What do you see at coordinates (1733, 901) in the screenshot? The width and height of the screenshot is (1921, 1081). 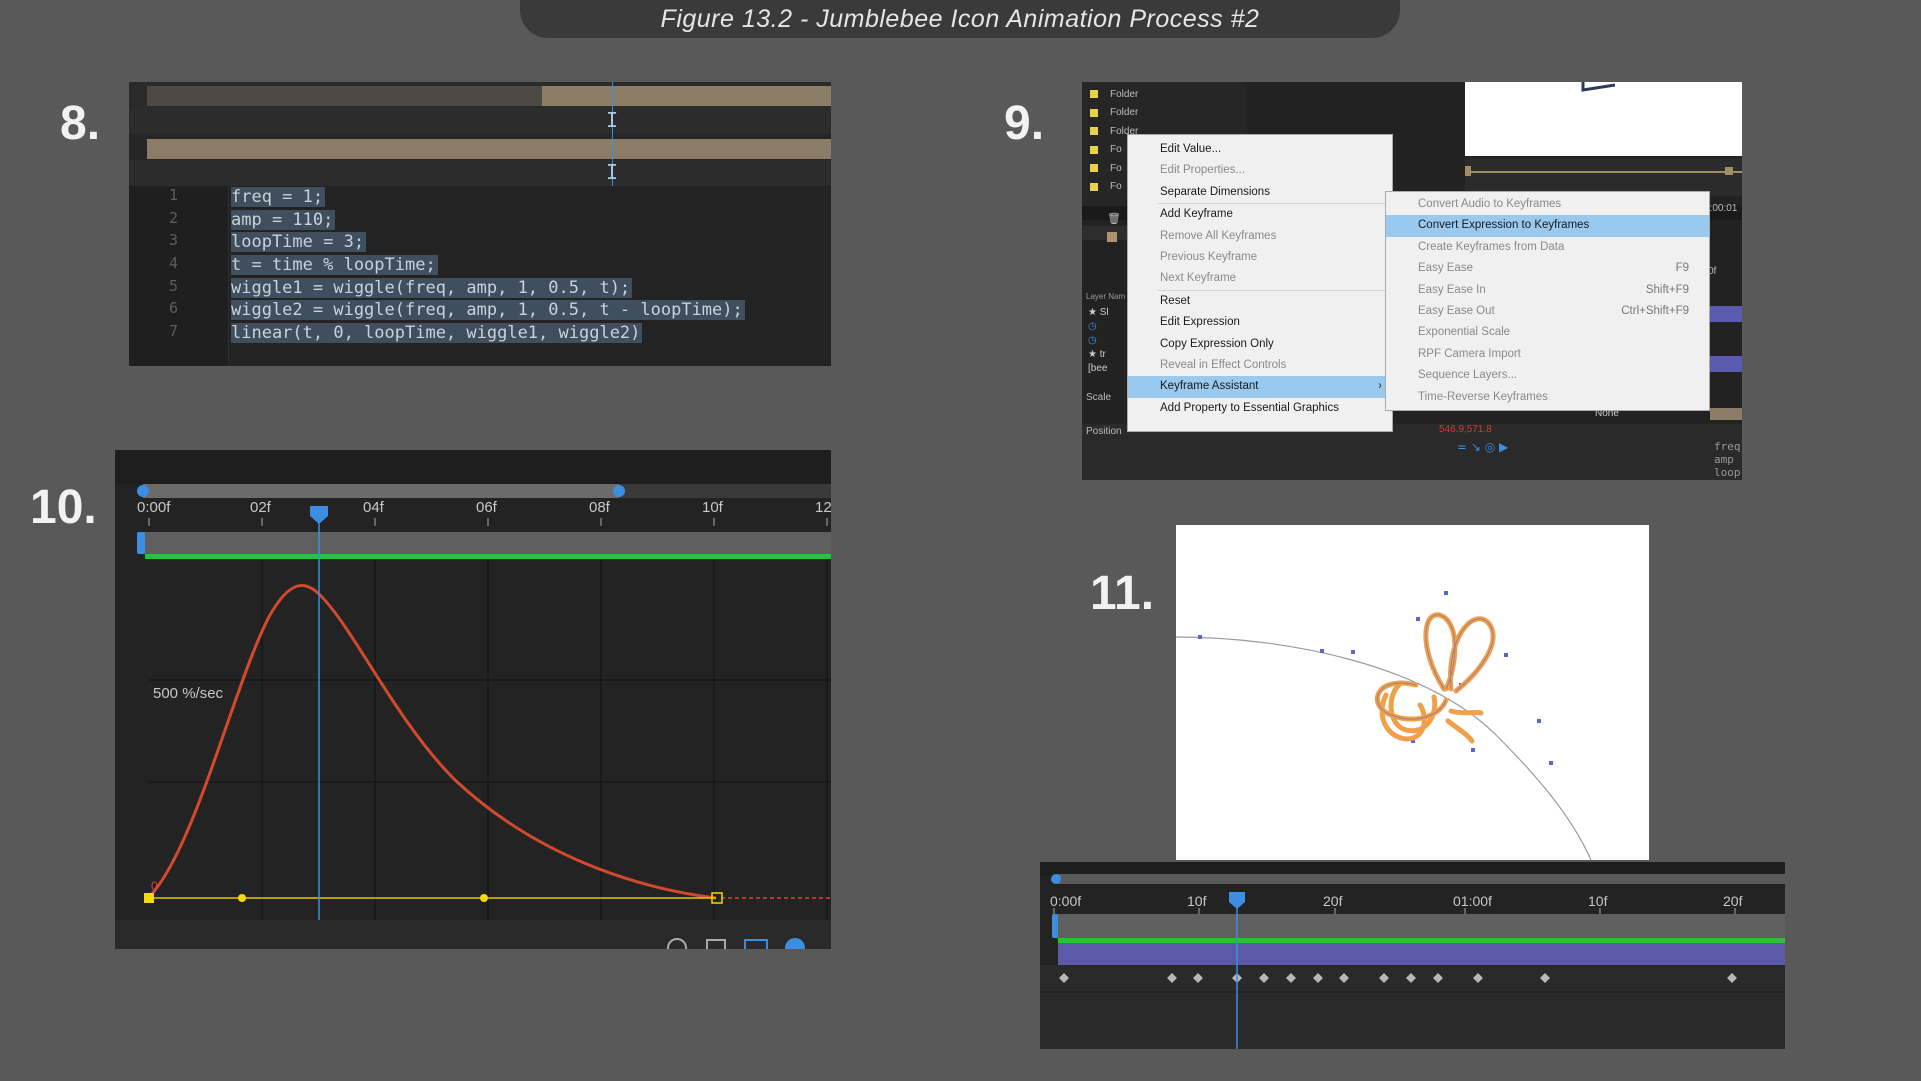 I see `ruler-label: 20f` at bounding box center [1733, 901].